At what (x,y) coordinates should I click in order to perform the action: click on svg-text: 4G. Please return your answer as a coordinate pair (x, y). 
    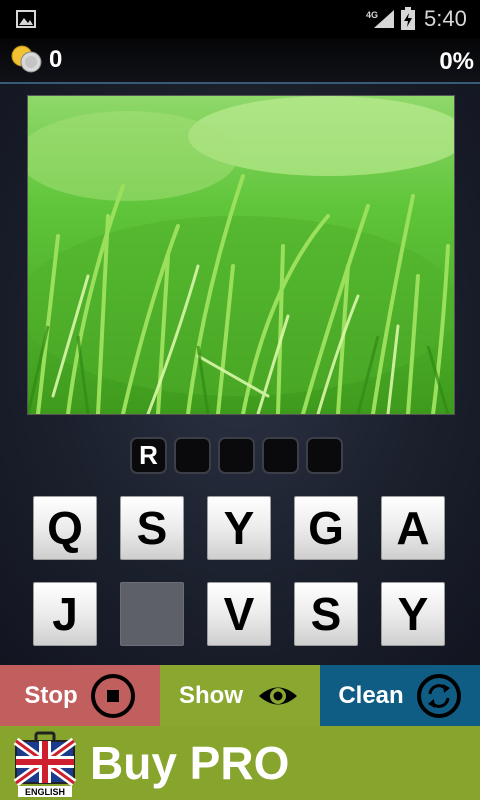
    Looking at the image, I should click on (372, 15).